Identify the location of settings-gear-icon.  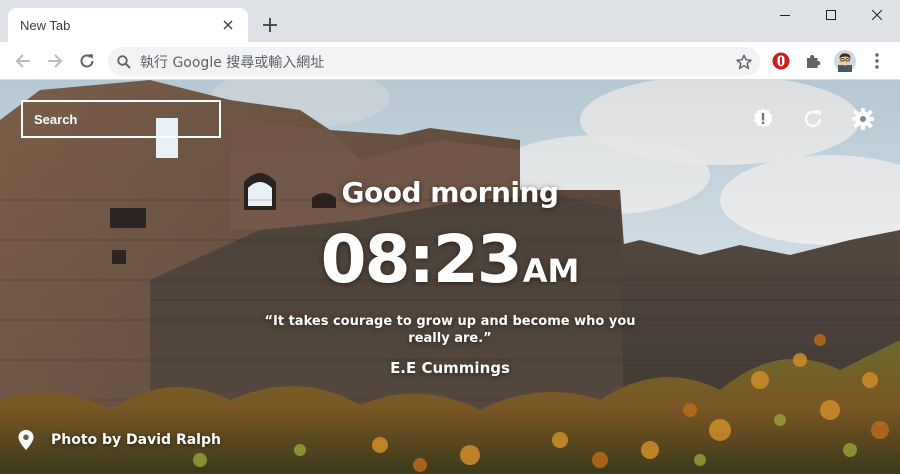
(863, 119).